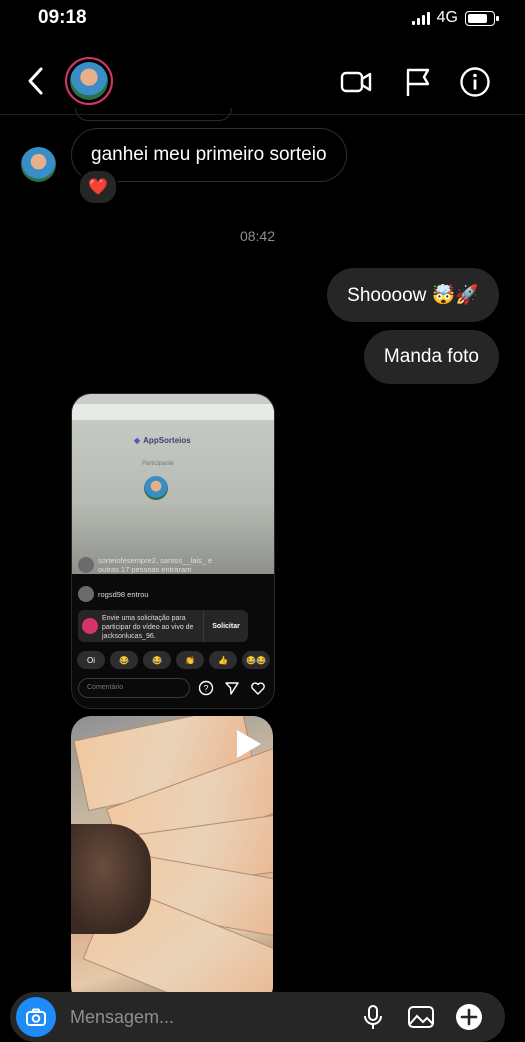 Image resolution: width=525 pixels, height=1042 pixels. Describe the element at coordinates (262, 19) in the screenshot. I see `status-bar: 09:18 4G` at that location.